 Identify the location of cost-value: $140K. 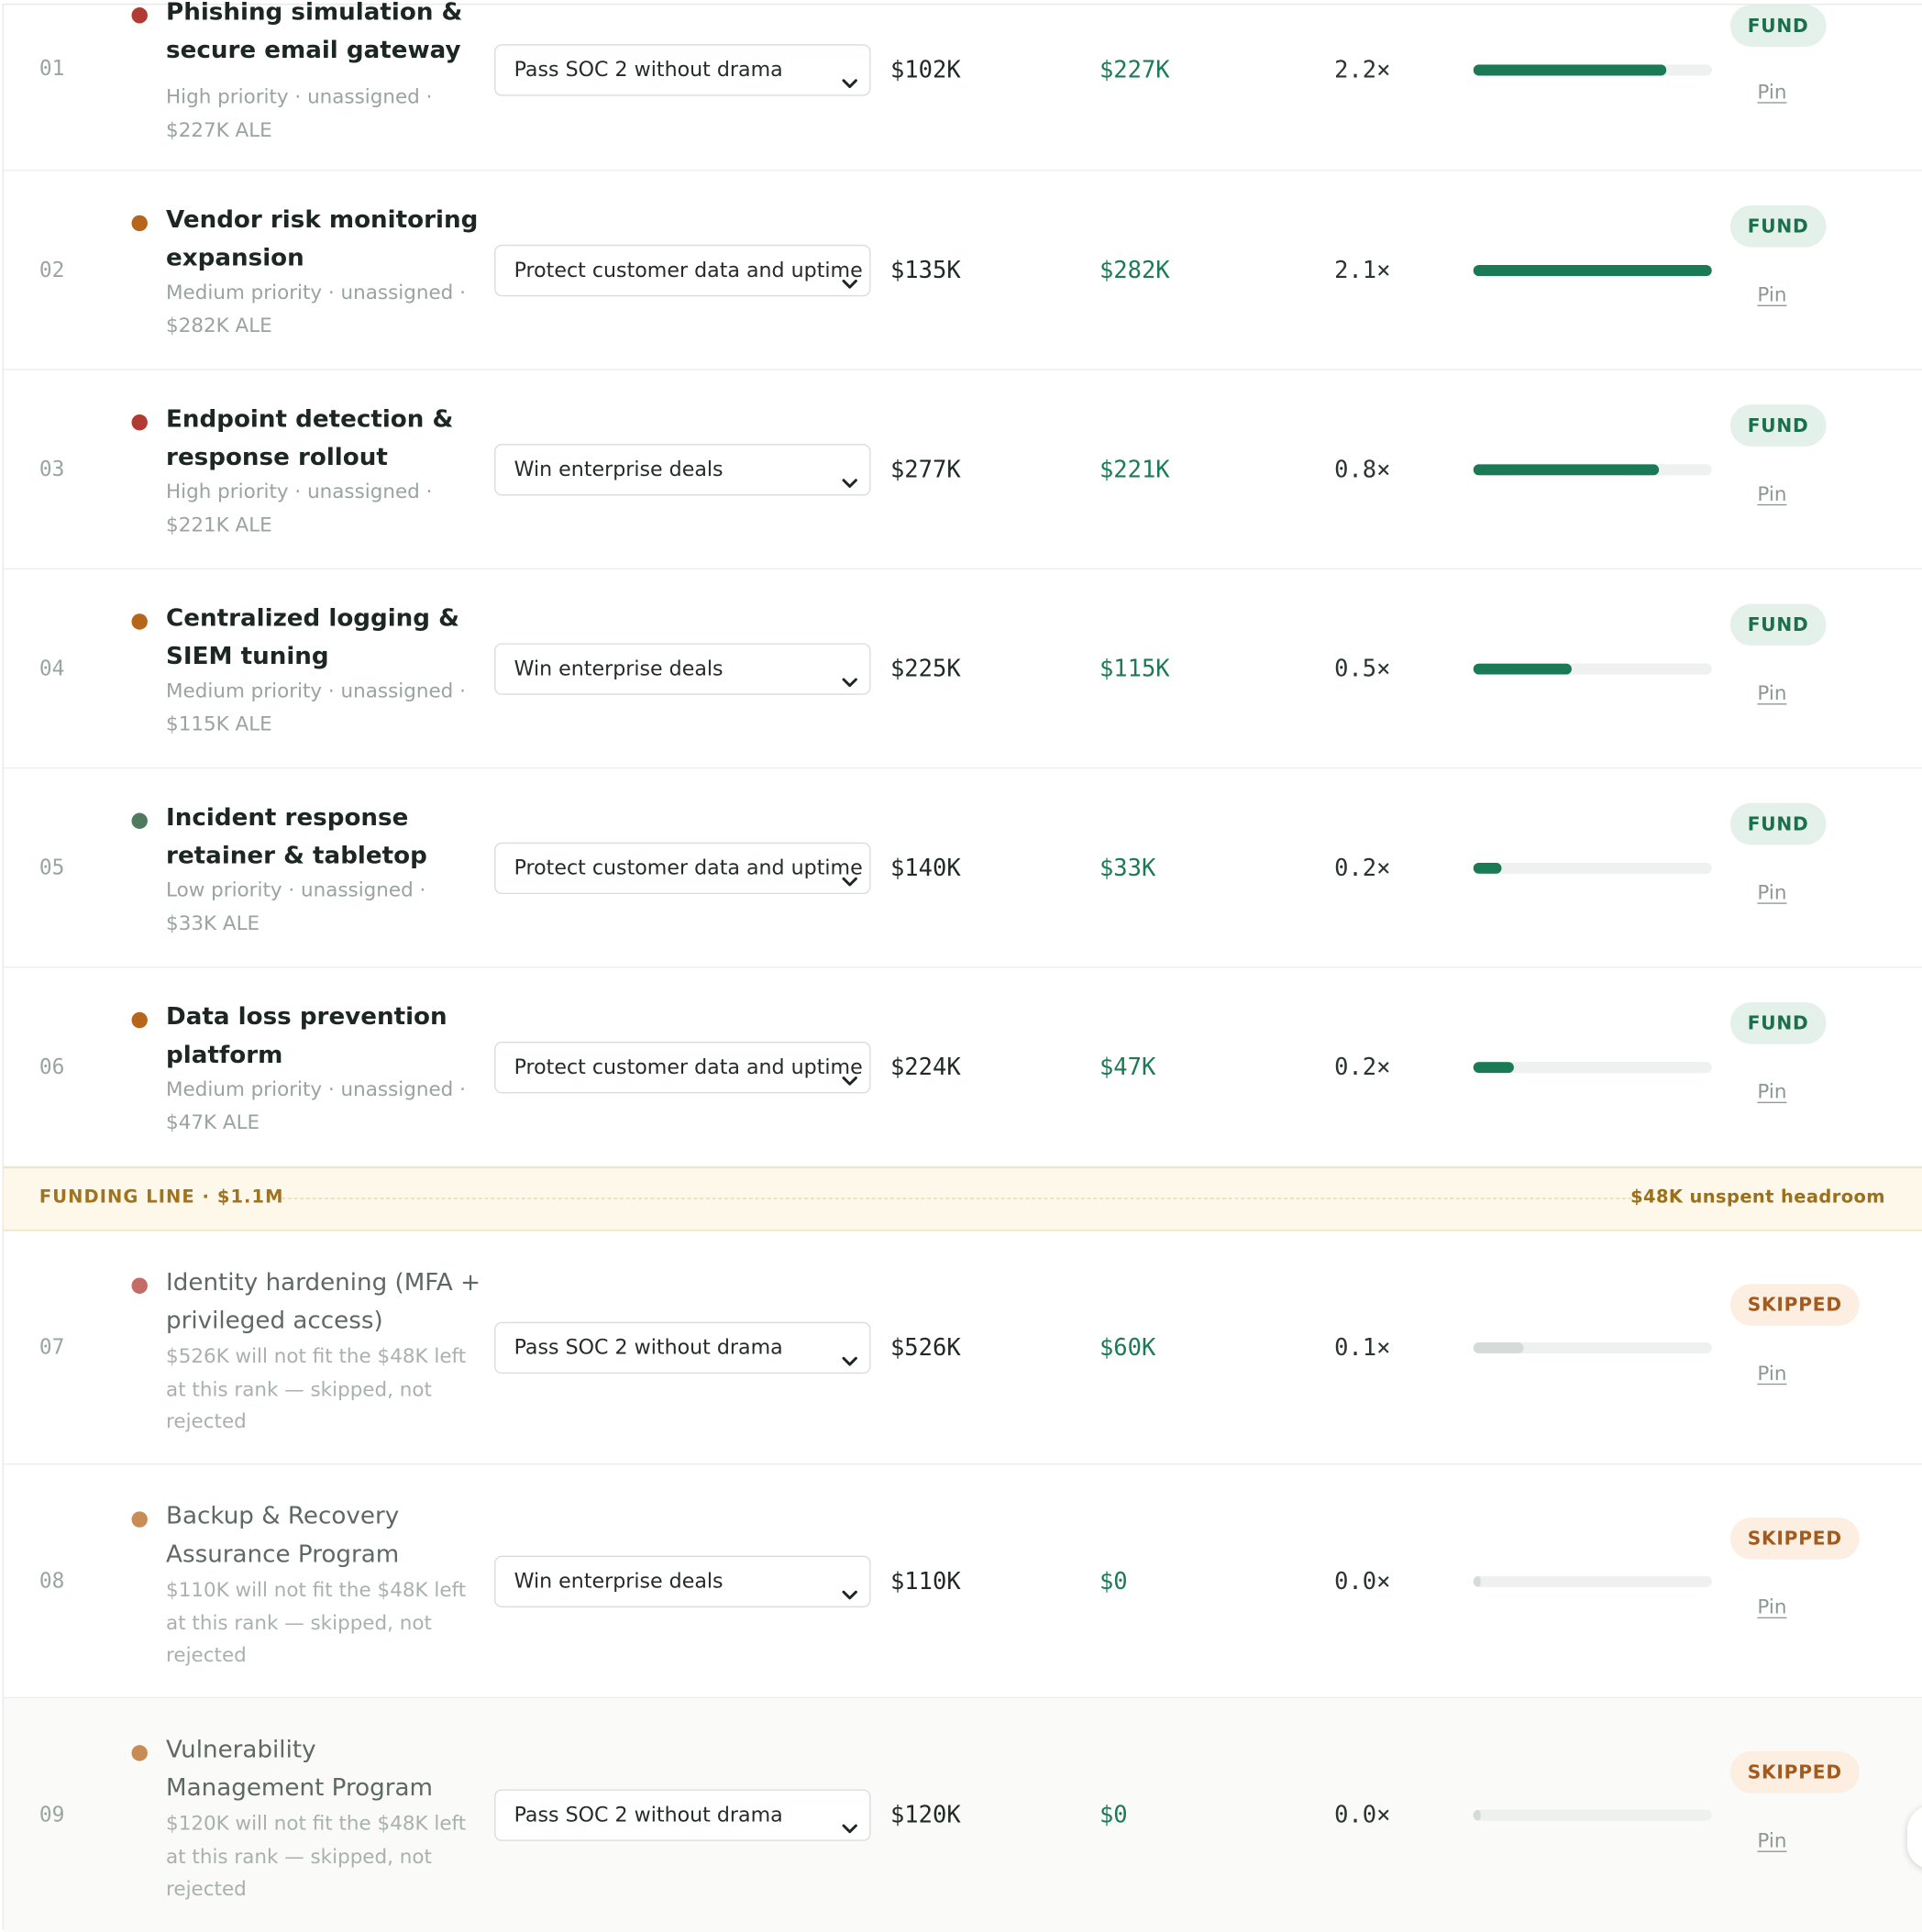
(925, 867).